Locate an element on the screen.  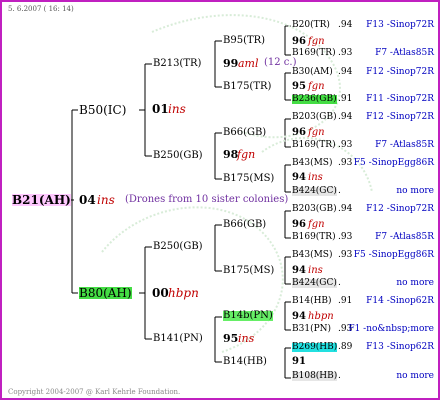
header-date: 5. 6.2007 ( 16: 14) is located at coordinates (41, 9).